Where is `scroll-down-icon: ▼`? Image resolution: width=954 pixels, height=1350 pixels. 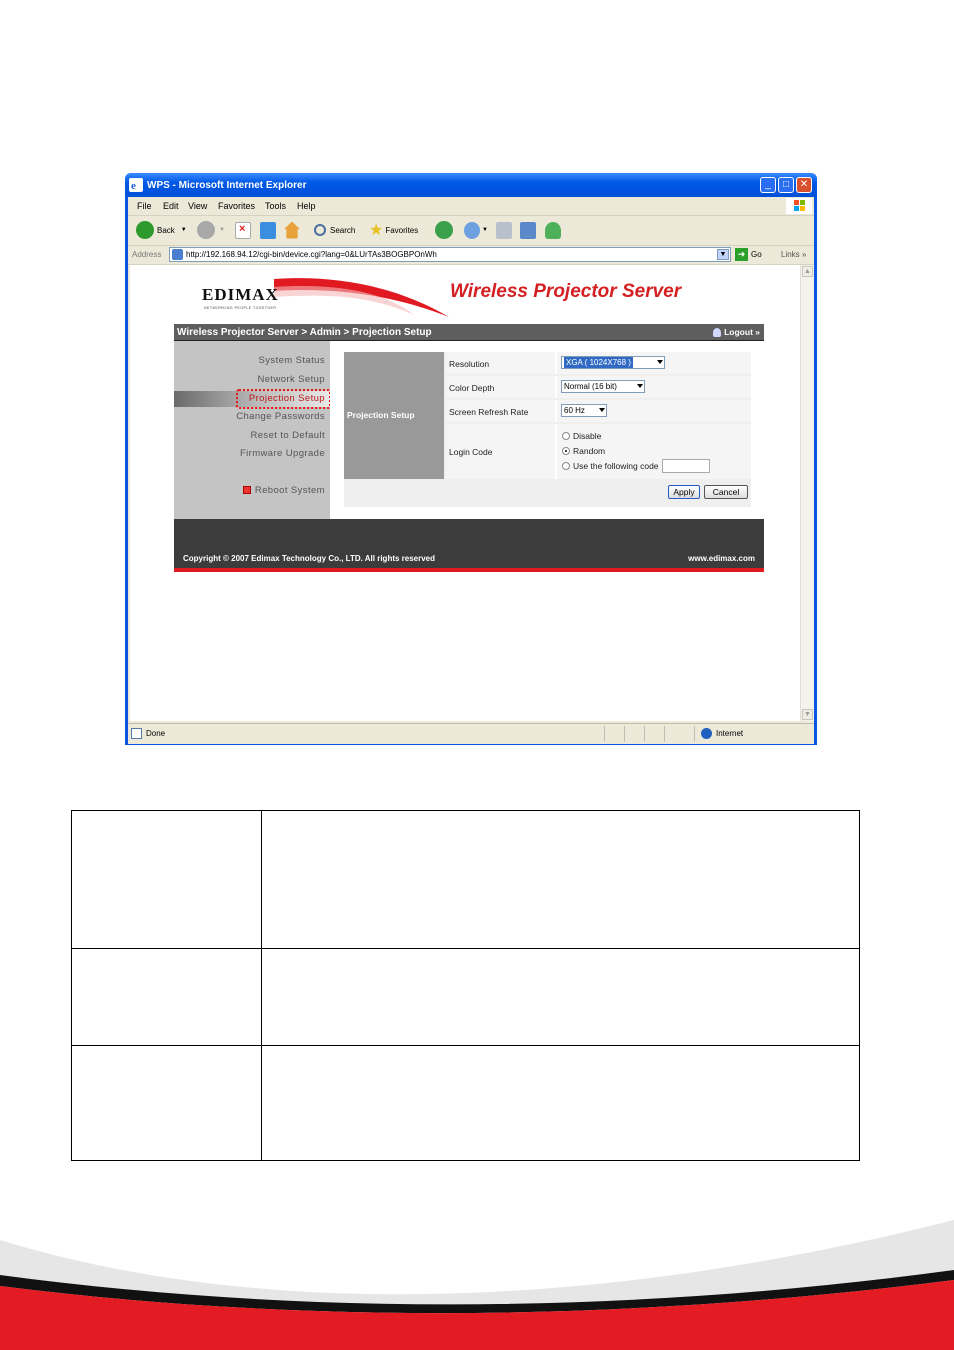 scroll-down-icon: ▼ is located at coordinates (807, 714).